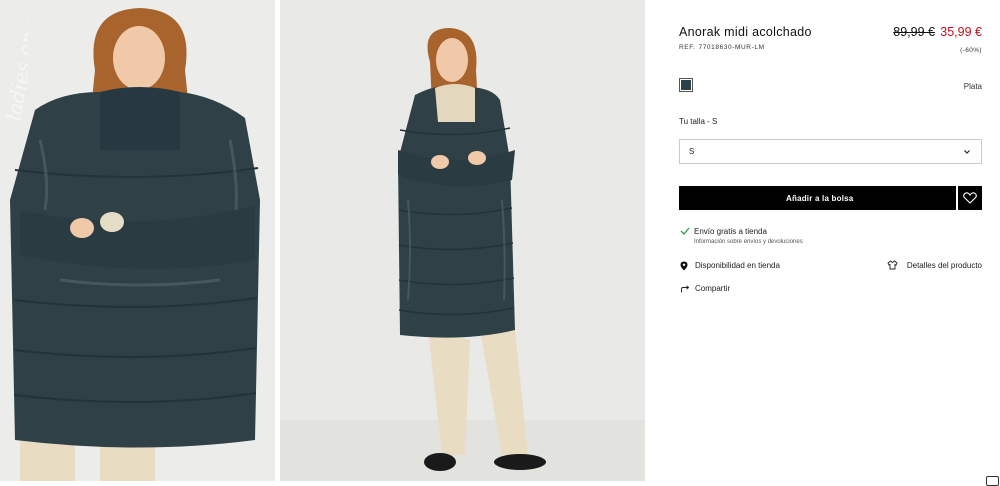  What do you see at coordinates (730, 231) in the screenshot?
I see `free-shipping-title: Envío gratis a tienda` at bounding box center [730, 231].